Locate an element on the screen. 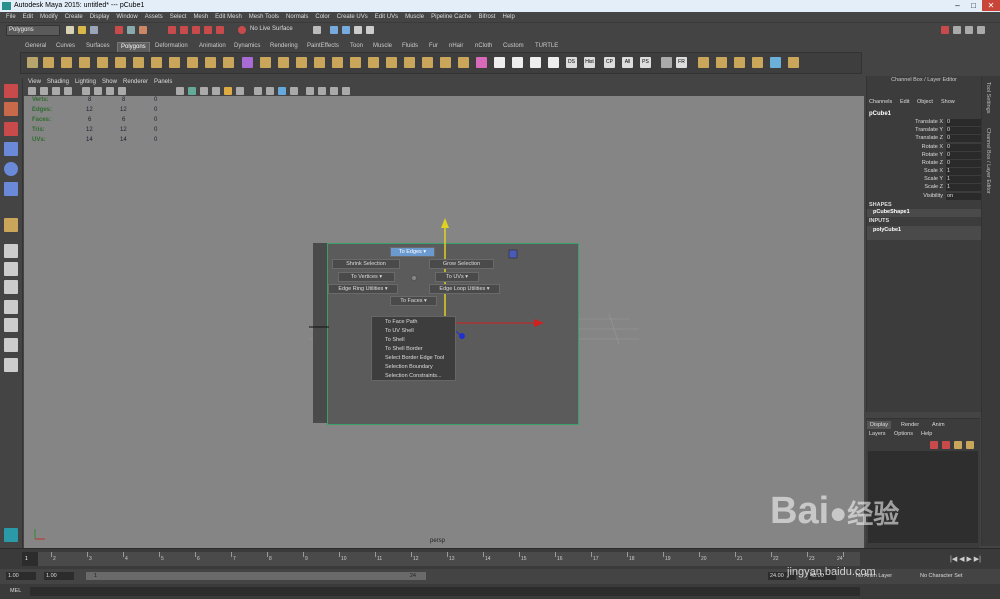 The height and width of the screenshot is (599, 1000). channel-box-layer-editor-tab: Channel Box / Layer Editor is located at coordinates (988, 161).